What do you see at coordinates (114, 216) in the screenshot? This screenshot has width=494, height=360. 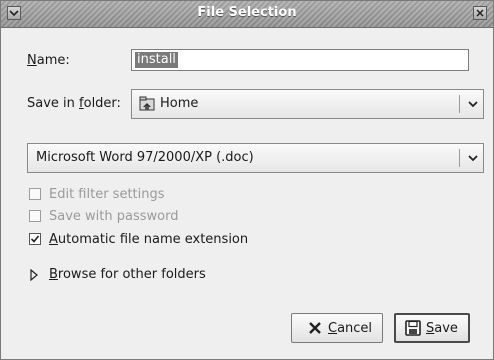 I see `save-with-password-label: Save with password` at bounding box center [114, 216].